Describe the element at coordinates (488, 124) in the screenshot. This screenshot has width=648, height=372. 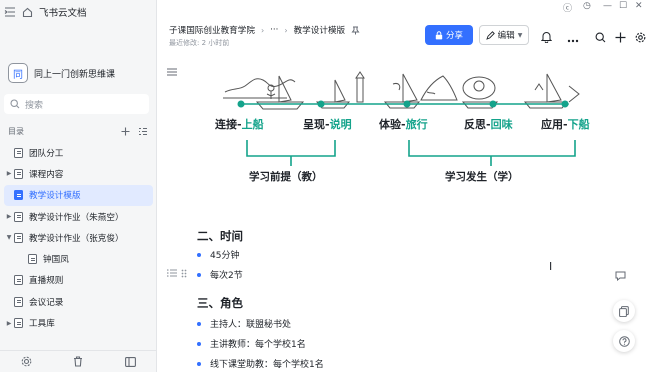
I see `stage-label: 反思-回味` at that location.